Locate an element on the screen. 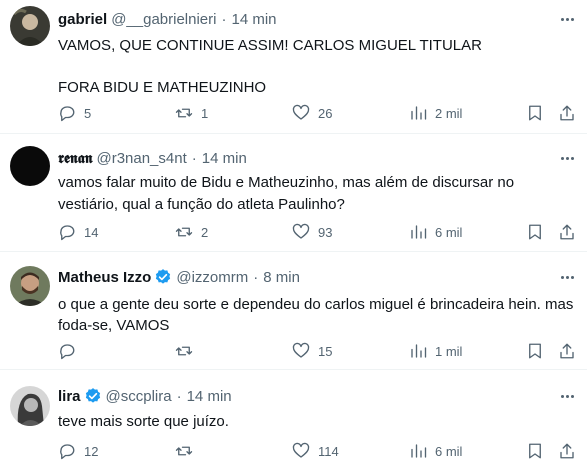 This screenshot has width=587, height=472. repost-count: 1 is located at coordinates (205, 113).